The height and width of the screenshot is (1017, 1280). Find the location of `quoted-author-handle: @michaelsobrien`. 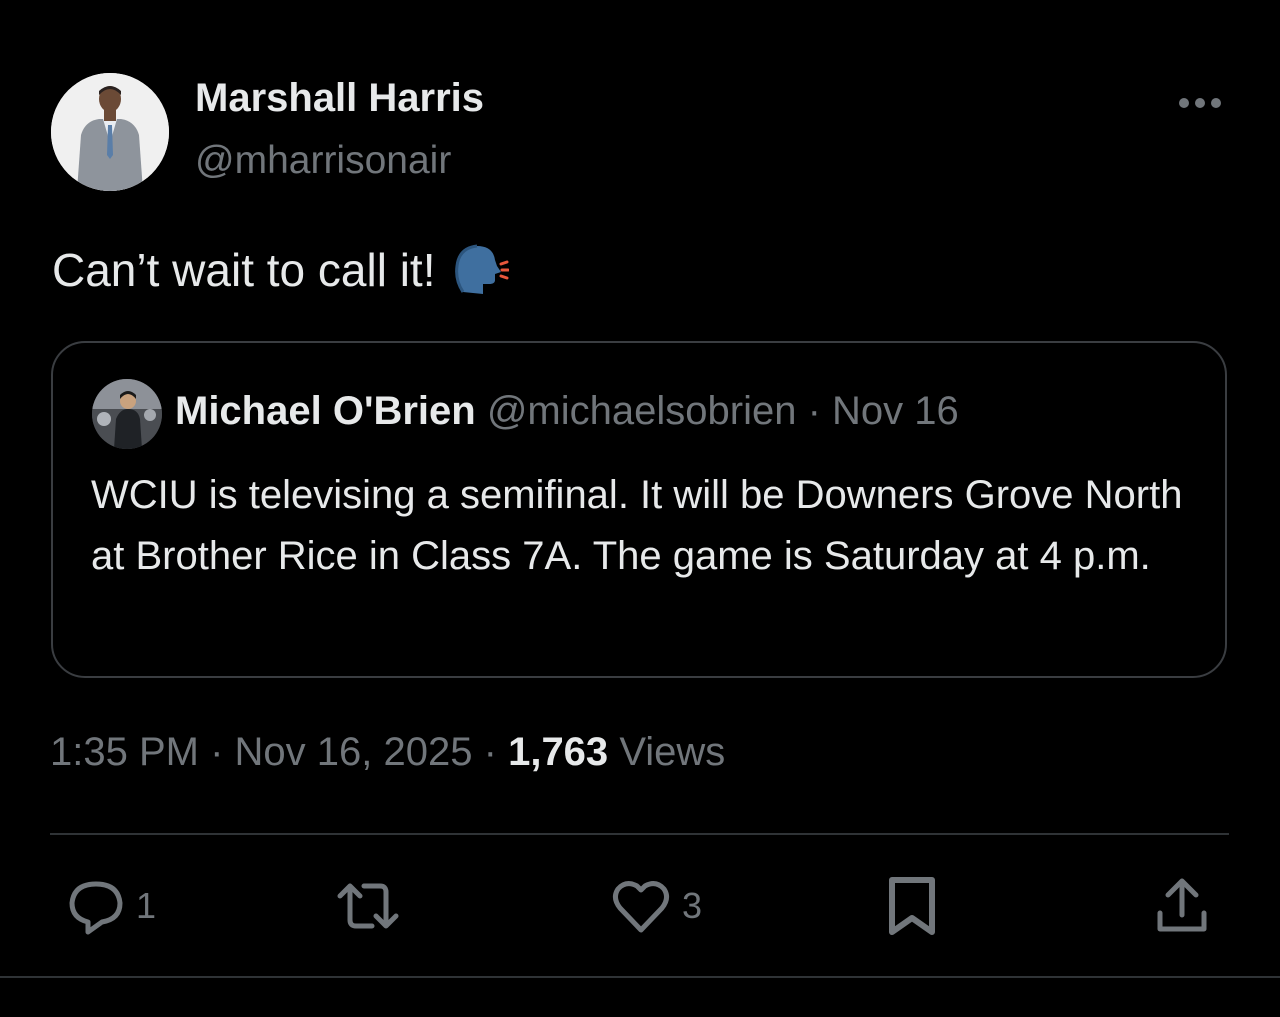

quoted-author-handle: @michaelsobrien is located at coordinates (642, 411).